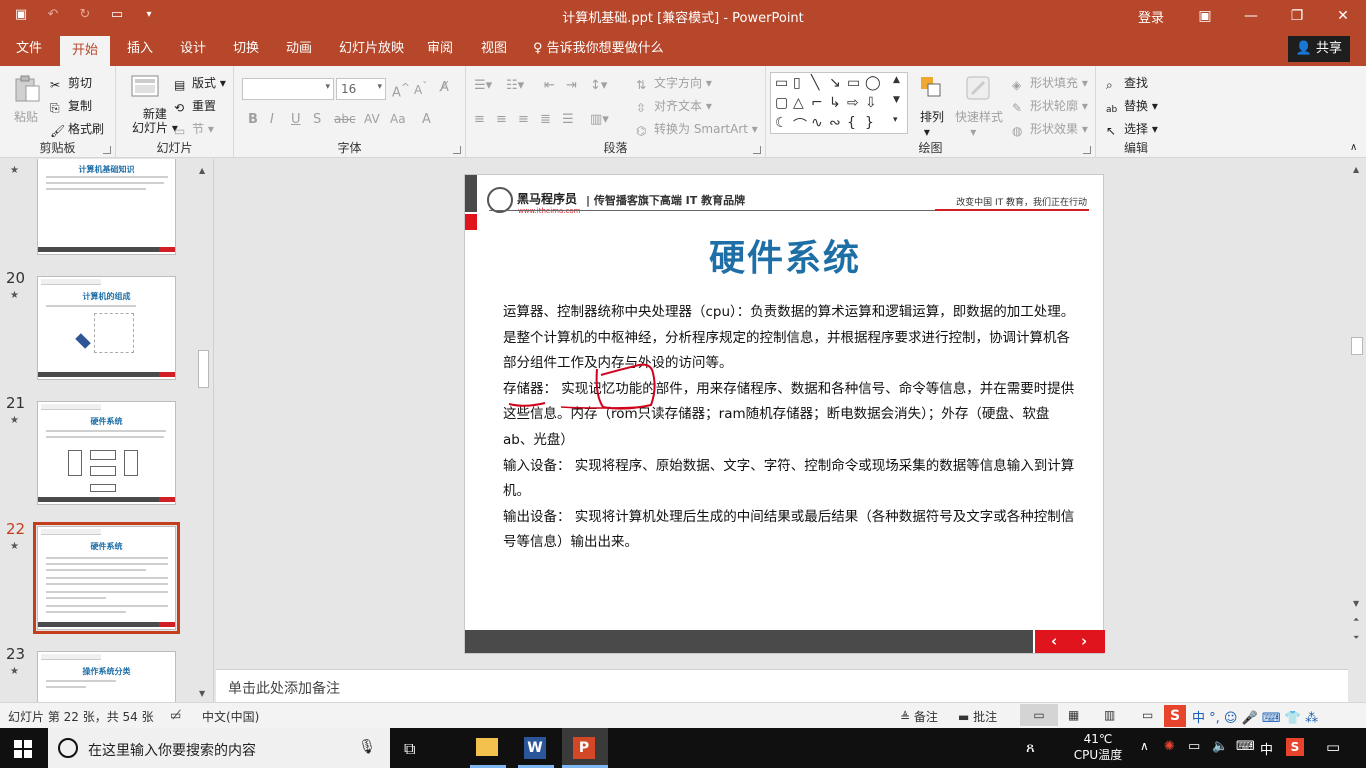 The image size is (1366, 768). What do you see at coordinates (835, 83) in the screenshot?
I see `arrow-line-shape-icon: ↘` at bounding box center [835, 83].